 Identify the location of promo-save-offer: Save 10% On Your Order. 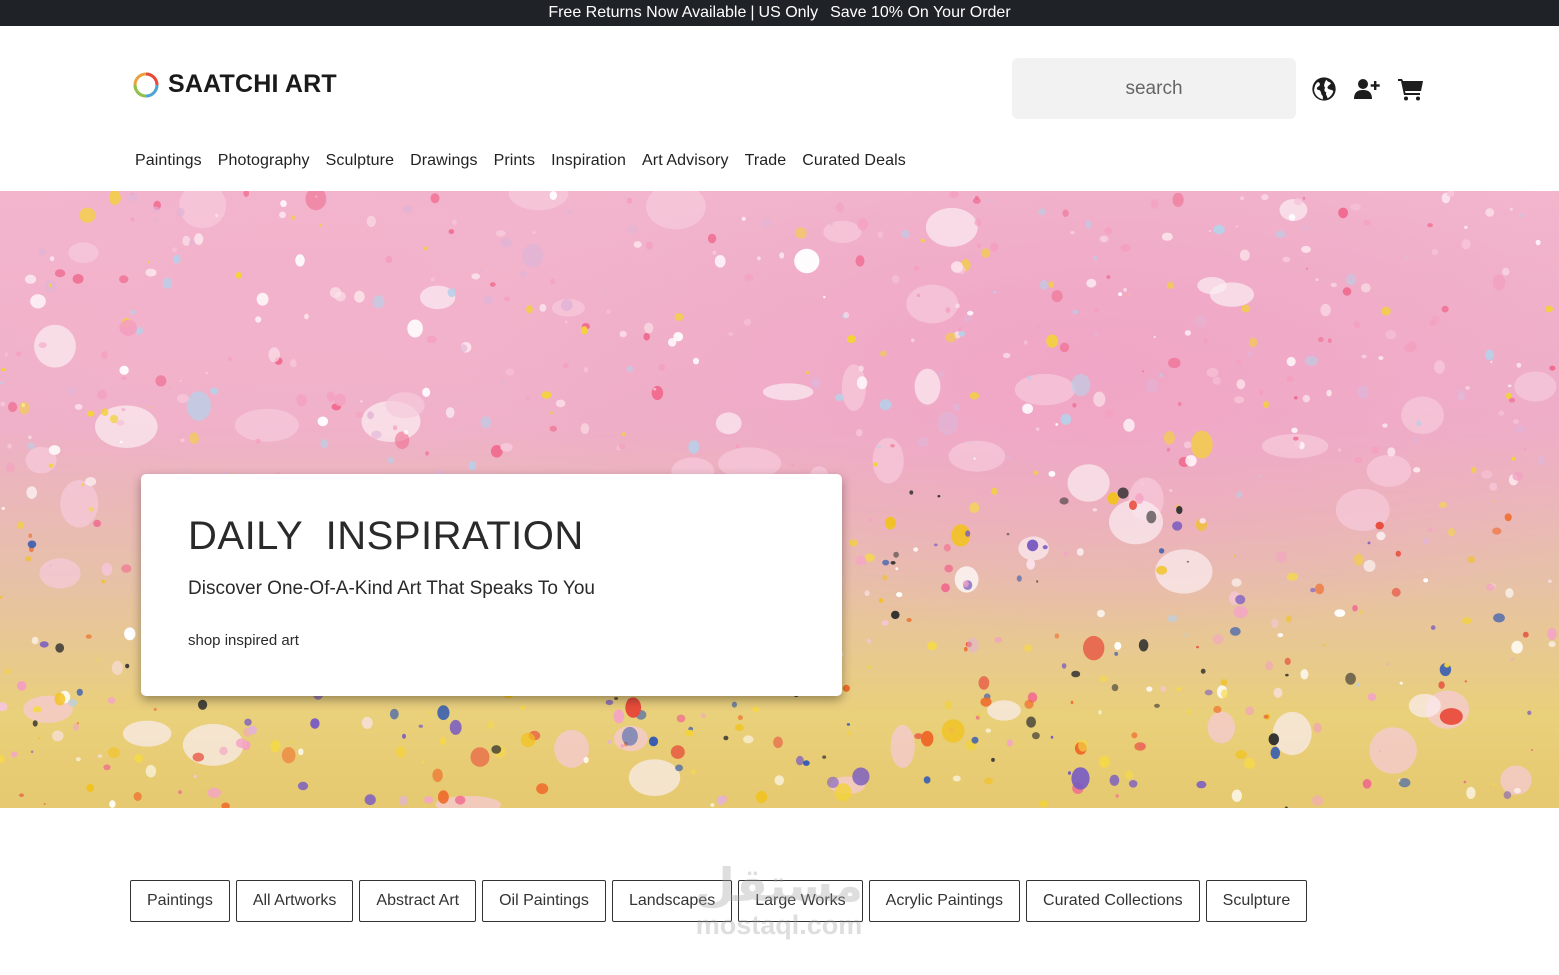
(920, 12).